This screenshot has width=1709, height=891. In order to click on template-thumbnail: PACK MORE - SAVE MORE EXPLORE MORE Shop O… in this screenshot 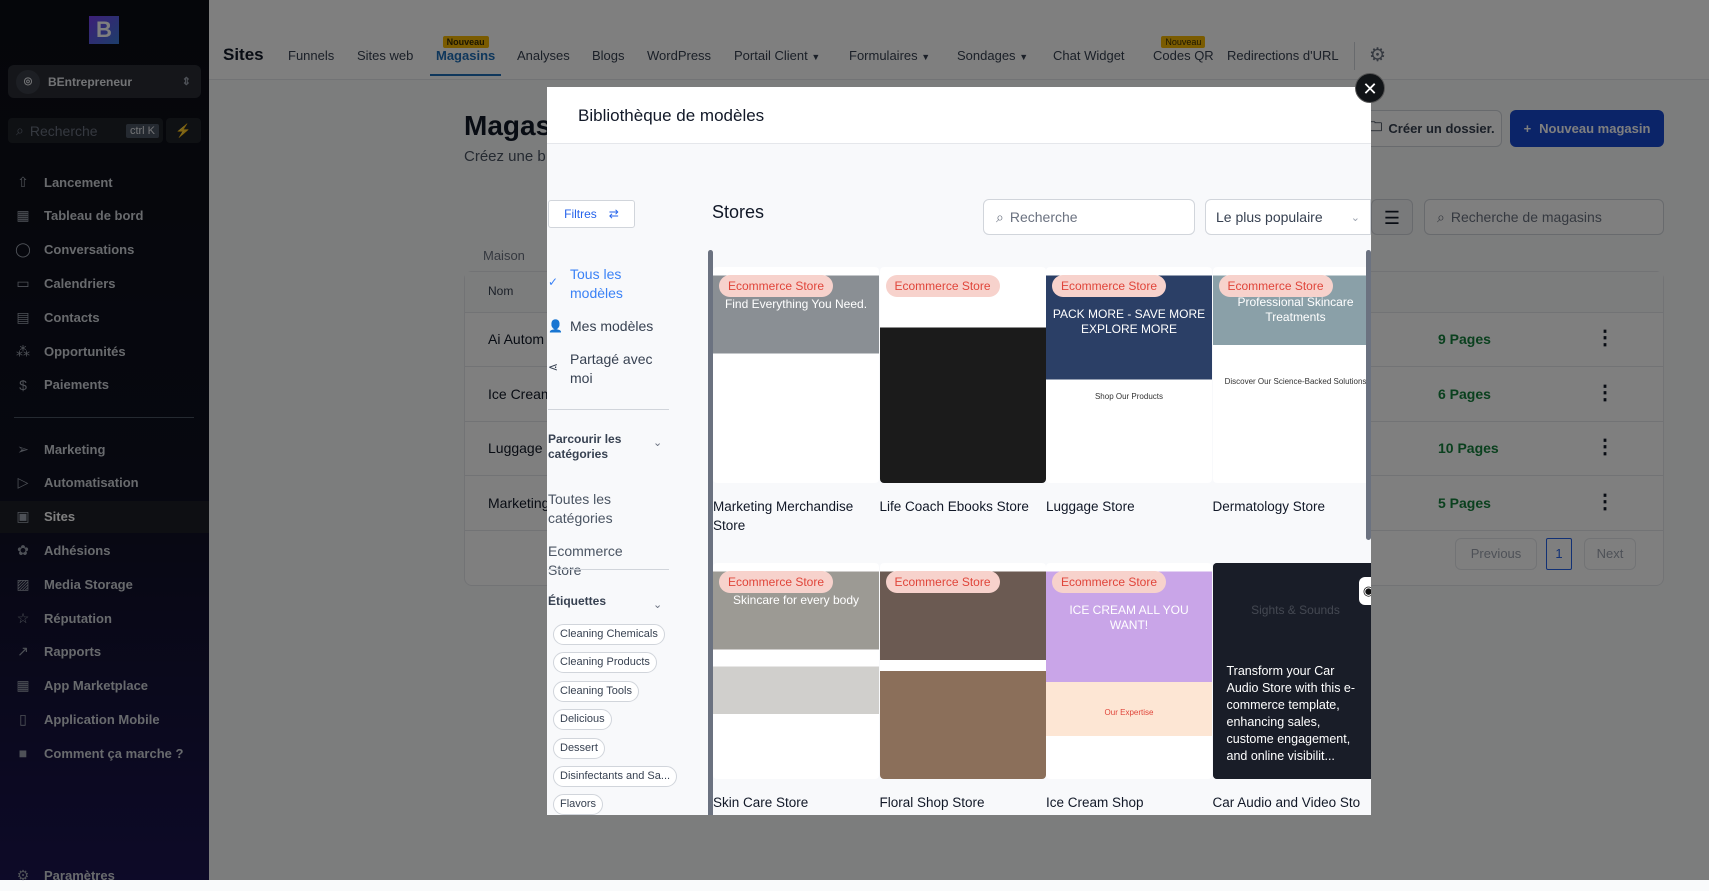, I will do `click(1129, 375)`.